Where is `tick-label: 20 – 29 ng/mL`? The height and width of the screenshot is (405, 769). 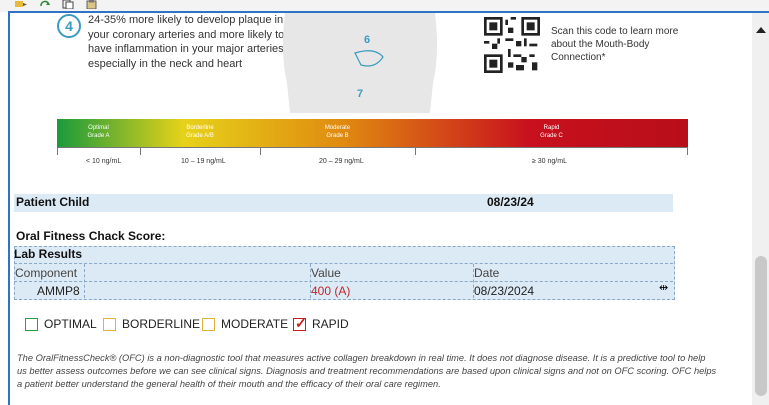 tick-label: 20 – 29 ng/mL is located at coordinates (341, 161).